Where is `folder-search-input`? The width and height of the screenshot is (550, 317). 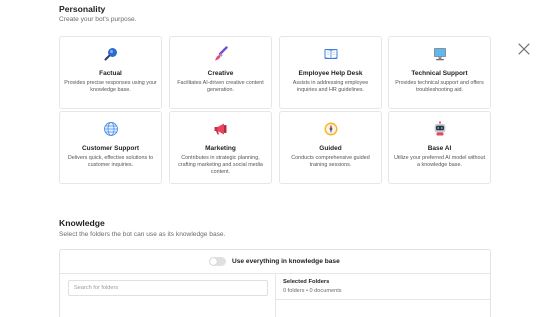
folder-search-input is located at coordinates (168, 288).